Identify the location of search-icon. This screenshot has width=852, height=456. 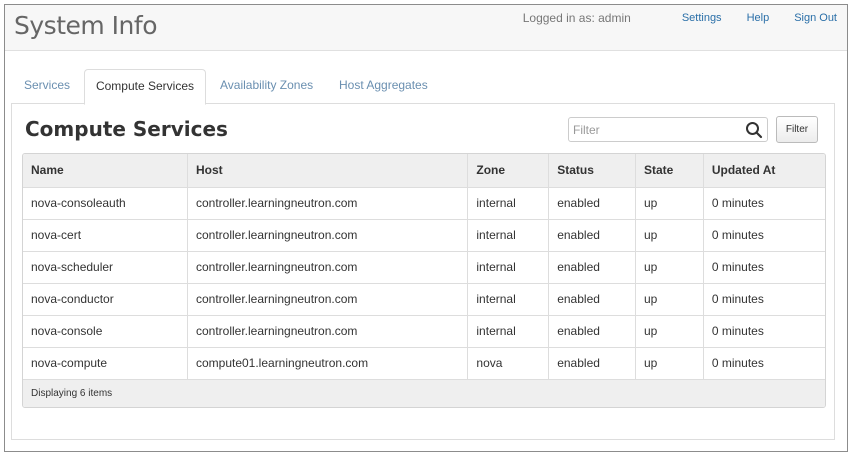
(754, 130).